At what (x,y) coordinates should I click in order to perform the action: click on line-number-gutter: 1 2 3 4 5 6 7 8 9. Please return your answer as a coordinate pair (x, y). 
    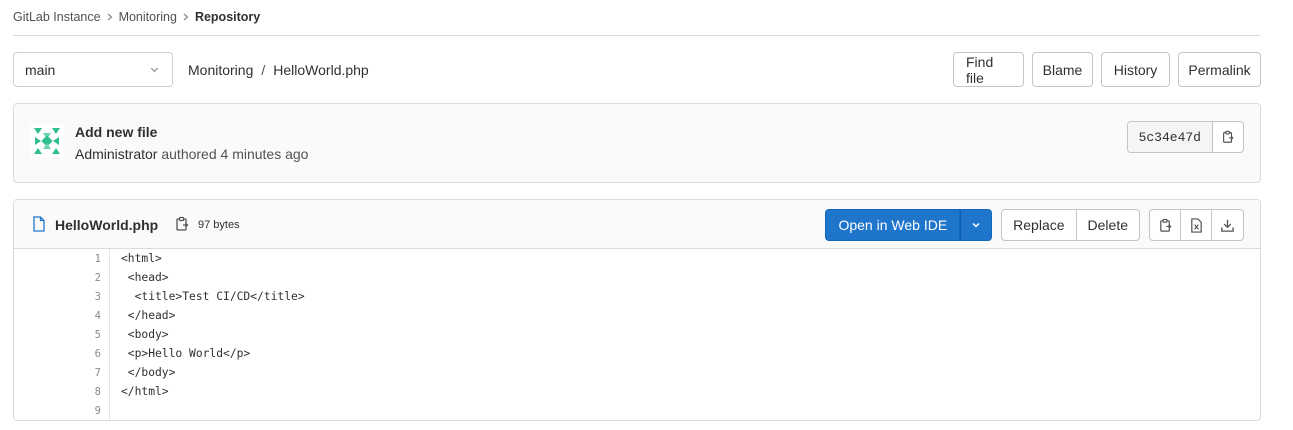
    Looking at the image, I should click on (62, 334).